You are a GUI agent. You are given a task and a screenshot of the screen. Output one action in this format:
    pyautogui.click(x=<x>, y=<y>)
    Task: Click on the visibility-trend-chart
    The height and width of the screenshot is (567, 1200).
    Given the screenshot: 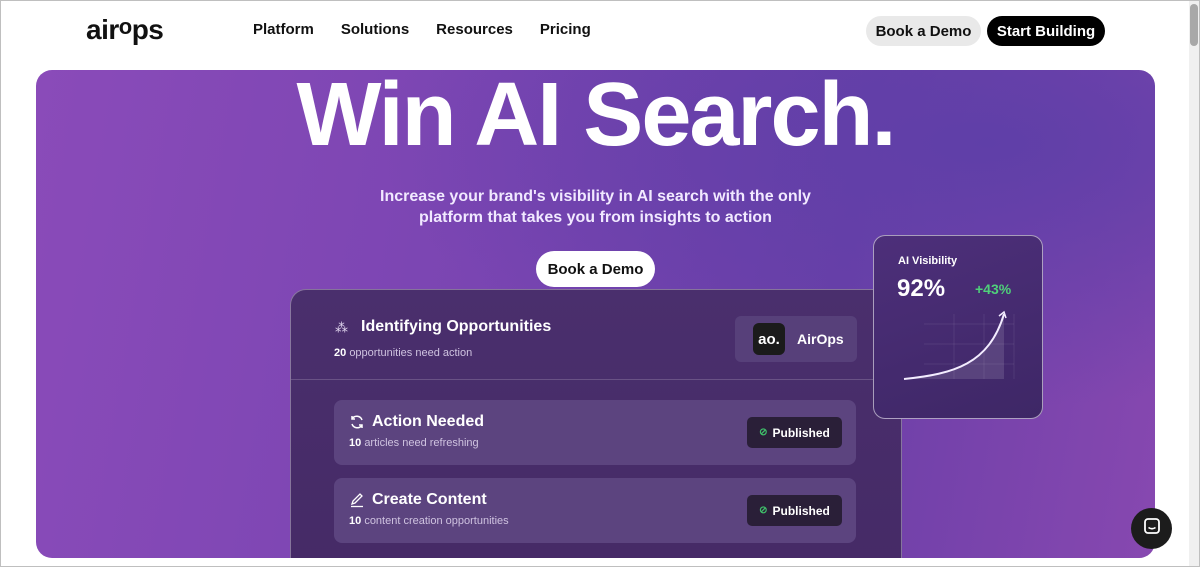 What is the action you would take?
    pyautogui.click(x=959, y=345)
    